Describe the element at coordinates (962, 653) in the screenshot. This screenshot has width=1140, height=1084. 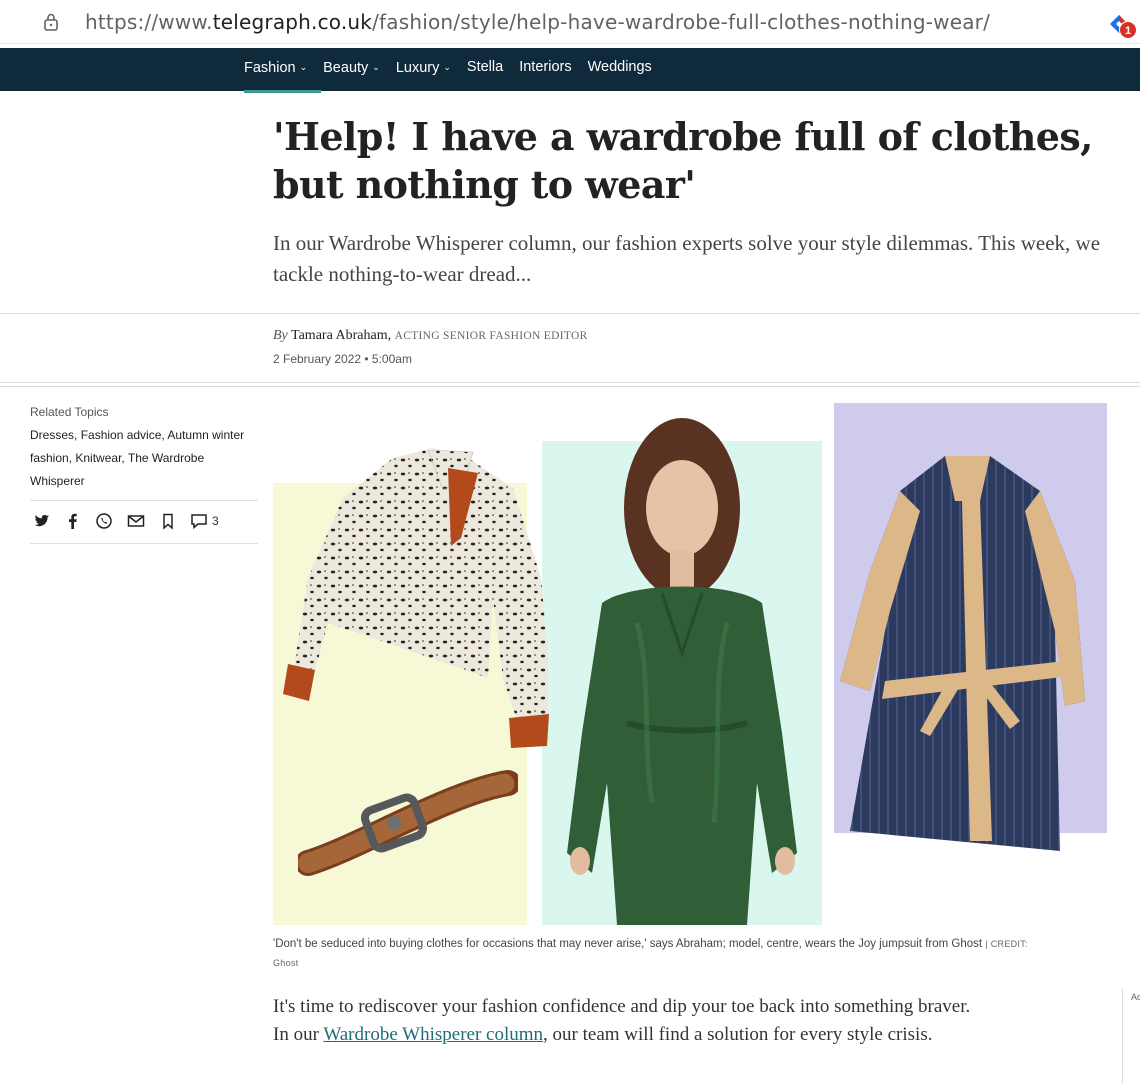
I see `trench-coat-illustration` at that location.